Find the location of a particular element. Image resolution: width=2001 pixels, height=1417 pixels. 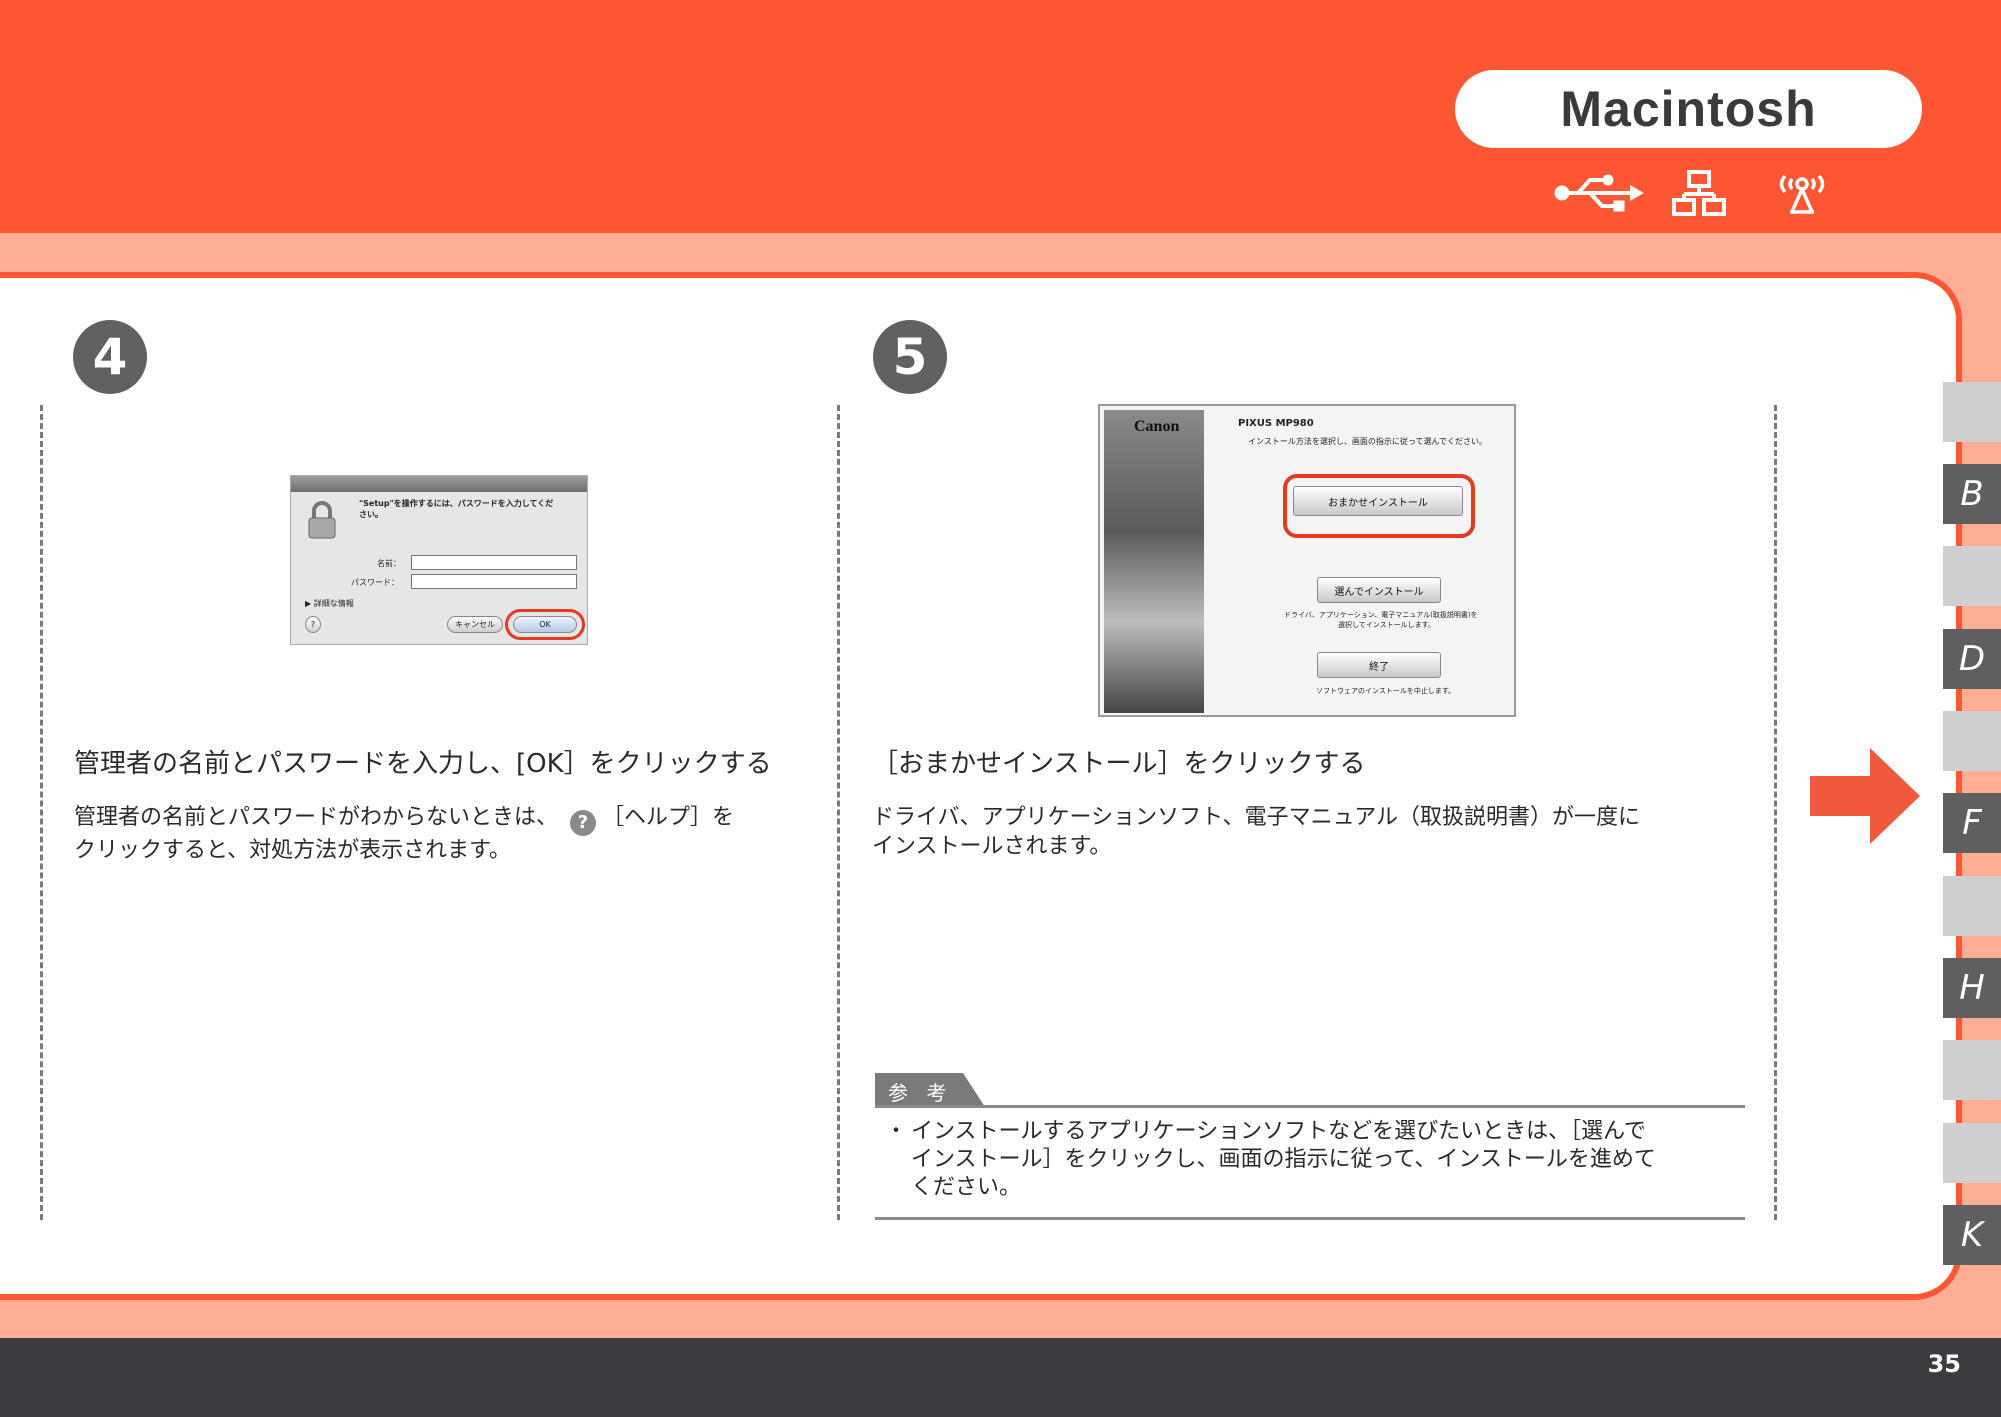

footer-band is located at coordinates (1000, 1377).